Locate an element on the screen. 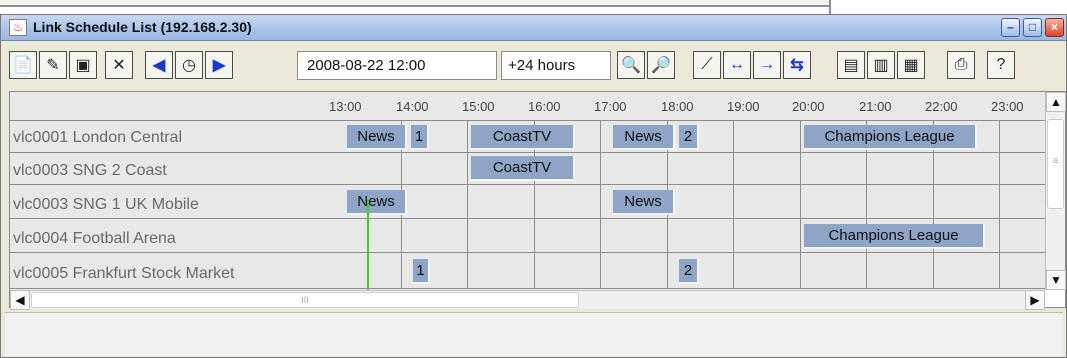 This screenshot has width=1067, height=358. zoom-in-icon: 🔍 is located at coordinates (631, 65).